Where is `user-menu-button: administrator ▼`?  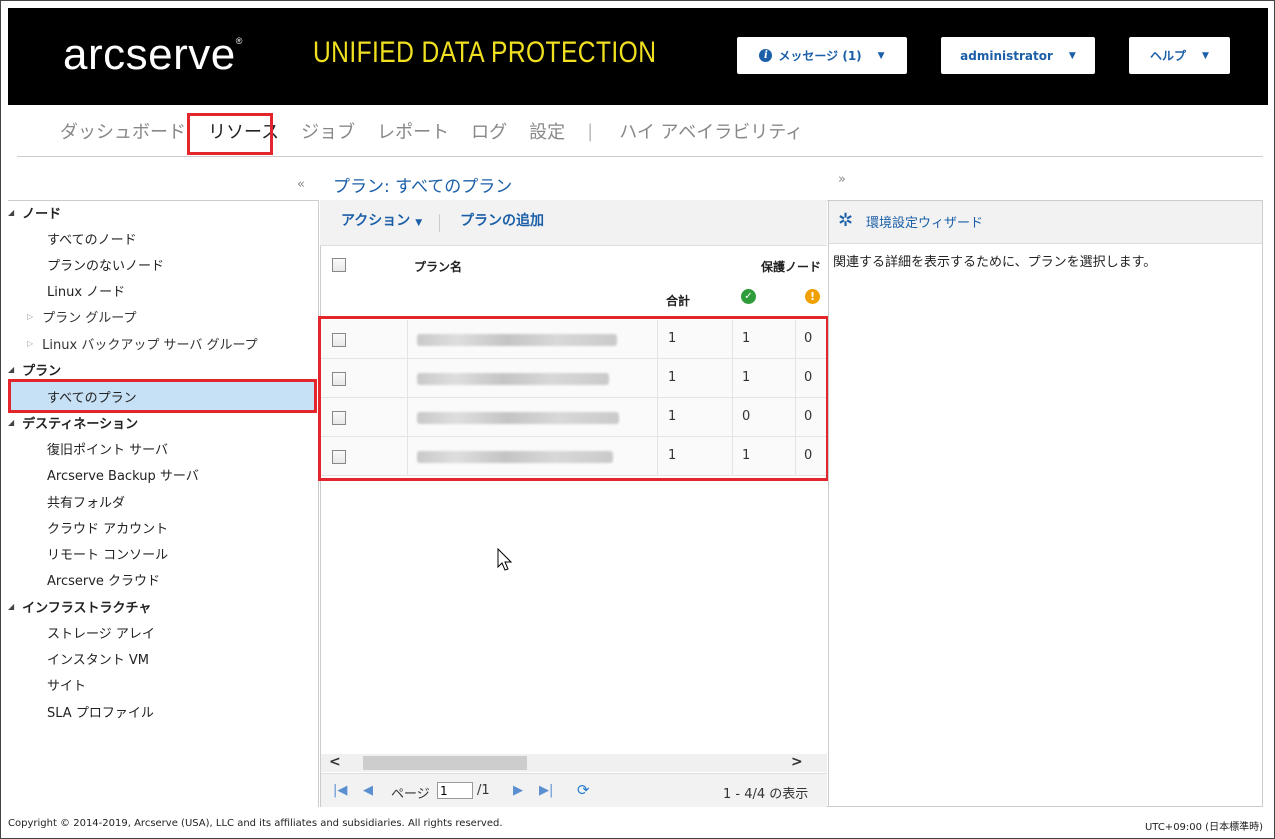 user-menu-button: administrator ▼ is located at coordinates (1018, 55).